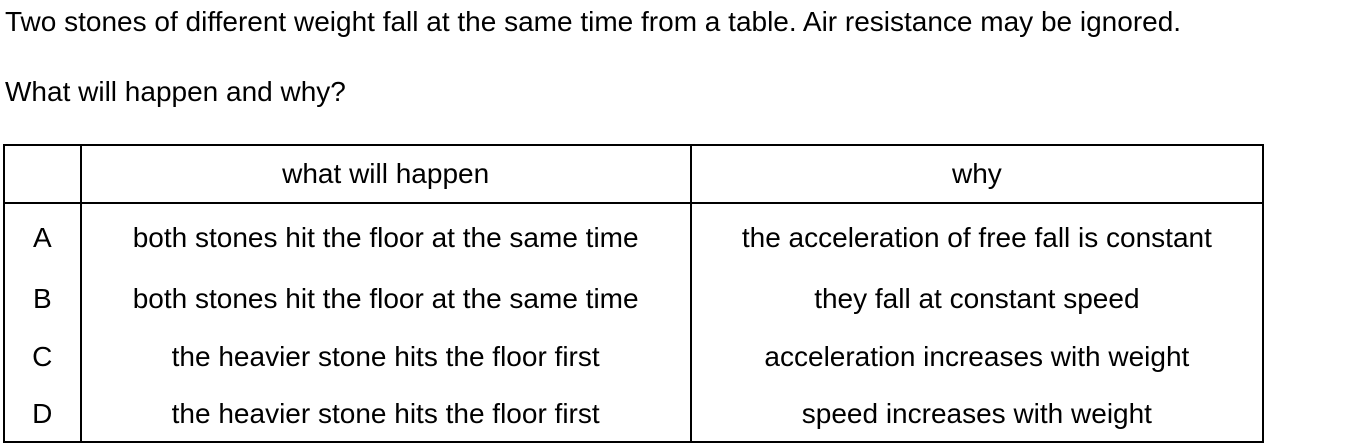 This screenshot has height=446, width=1355. Describe the element at coordinates (43, 414) in the screenshot. I see `option-letter: D` at that location.